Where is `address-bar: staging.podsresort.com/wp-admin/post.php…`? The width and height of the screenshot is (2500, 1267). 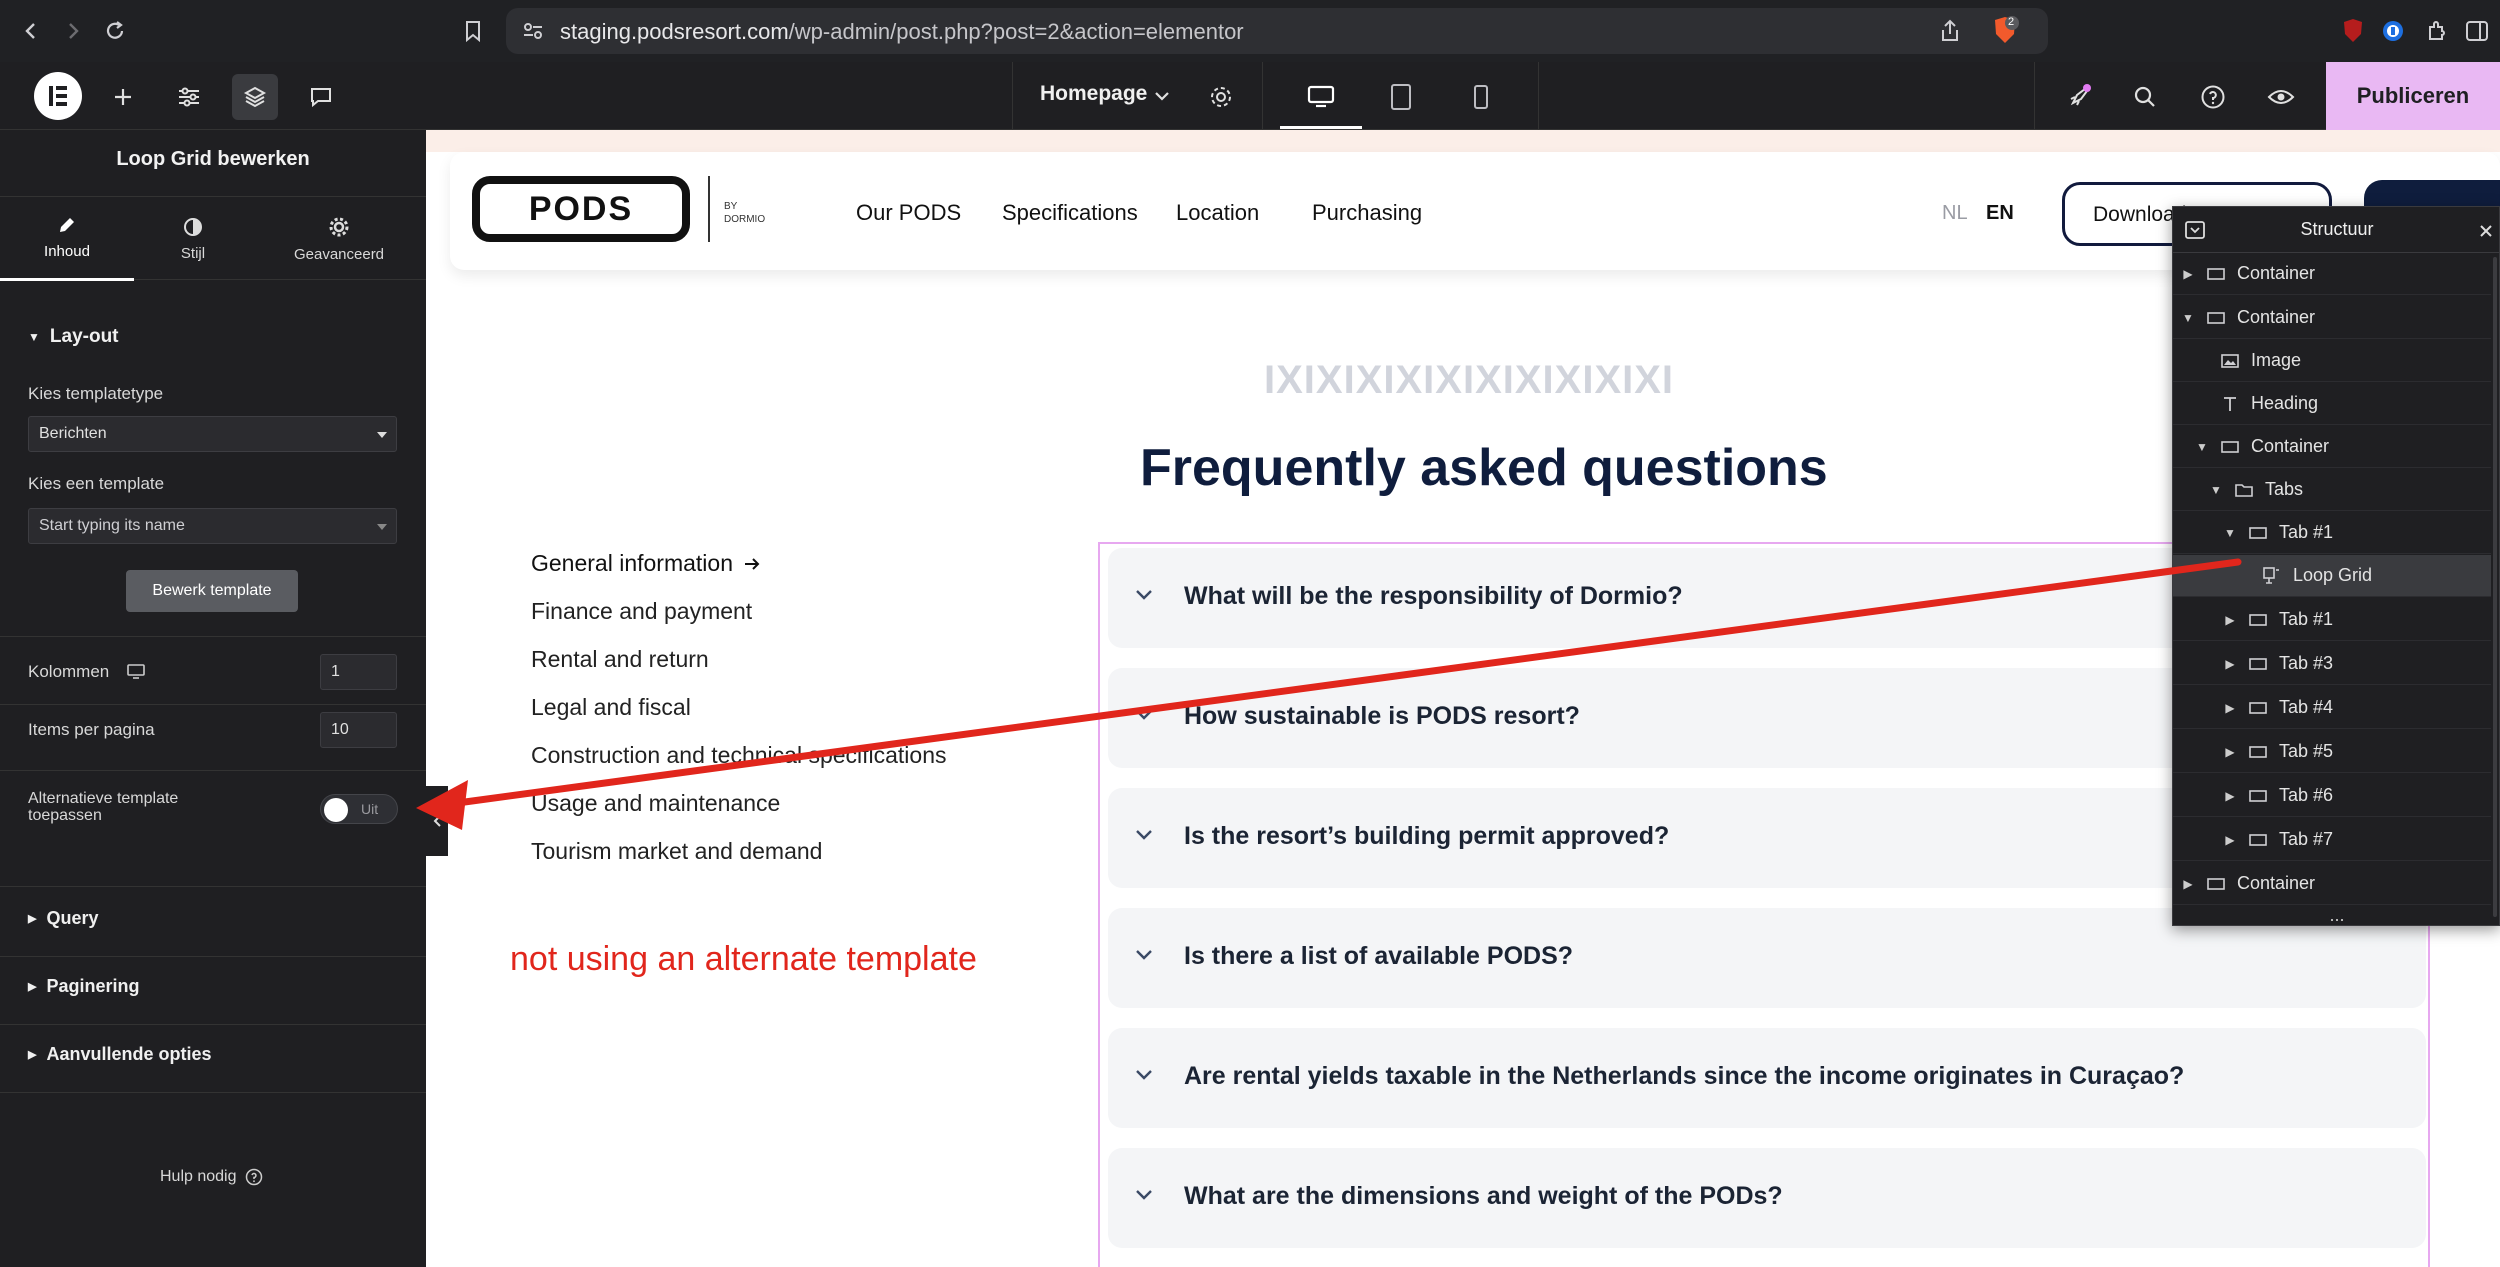 address-bar: staging.podsresort.com/wp-admin/post.php… is located at coordinates (1277, 31).